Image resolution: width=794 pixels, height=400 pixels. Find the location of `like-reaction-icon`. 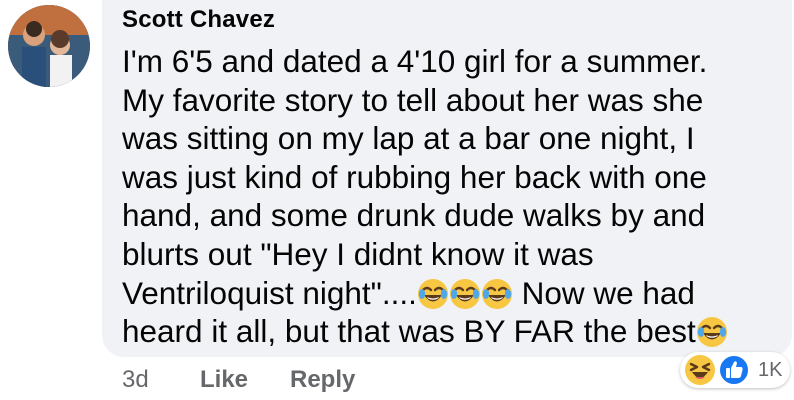

like-reaction-icon is located at coordinates (734, 370).